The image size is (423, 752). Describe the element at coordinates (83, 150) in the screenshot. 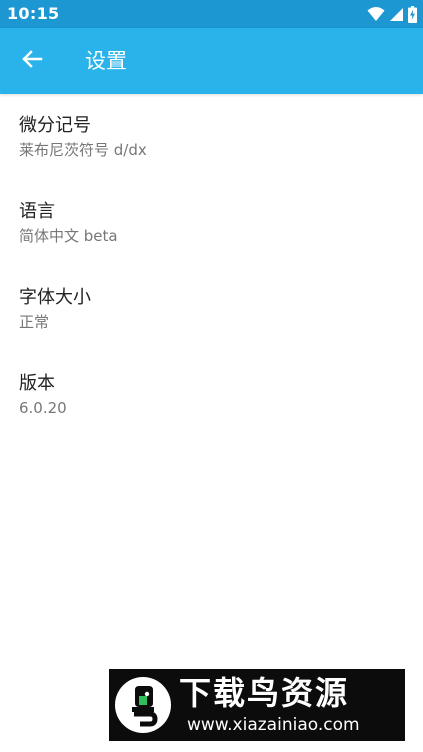

I see `setting-value: 莱布尼茨符号 d/dx` at that location.